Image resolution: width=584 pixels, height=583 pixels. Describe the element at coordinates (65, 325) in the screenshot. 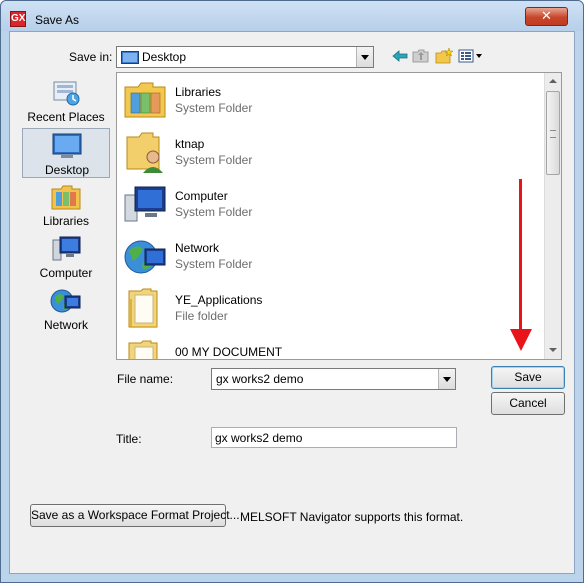

I see `place-label: Network` at that location.